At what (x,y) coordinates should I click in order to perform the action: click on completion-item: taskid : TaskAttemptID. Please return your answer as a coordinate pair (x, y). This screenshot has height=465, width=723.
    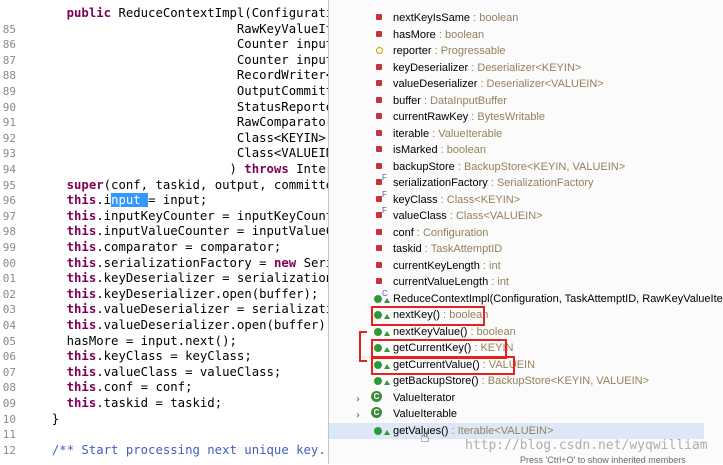
    Looking at the image, I should click on (516, 249).